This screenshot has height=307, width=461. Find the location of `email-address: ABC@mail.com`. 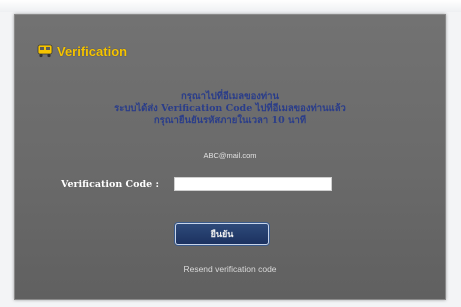

email-address: ABC@mail.com is located at coordinates (230, 155).